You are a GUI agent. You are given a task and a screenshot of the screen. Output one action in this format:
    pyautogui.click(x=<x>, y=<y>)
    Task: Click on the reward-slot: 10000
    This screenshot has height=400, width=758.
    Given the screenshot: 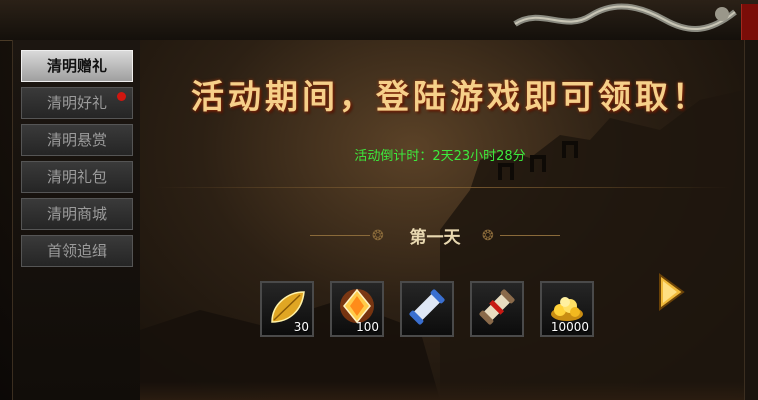 What is the action you would take?
    pyautogui.click(x=567, y=309)
    